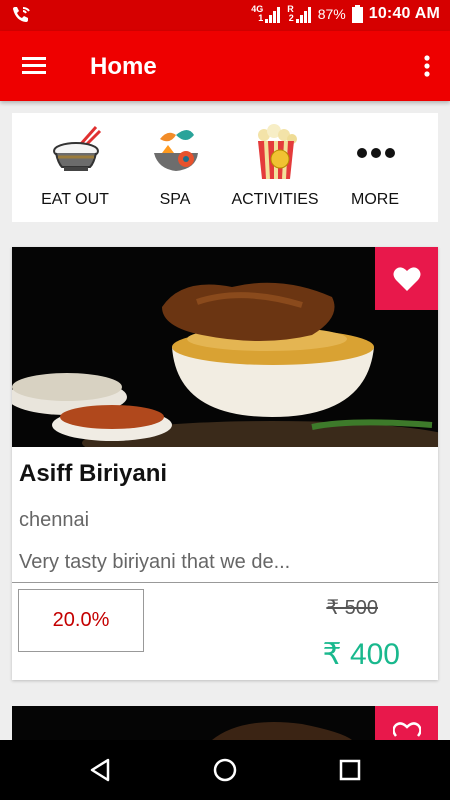  What do you see at coordinates (375, 199) in the screenshot?
I see `category-label: MORE` at bounding box center [375, 199].